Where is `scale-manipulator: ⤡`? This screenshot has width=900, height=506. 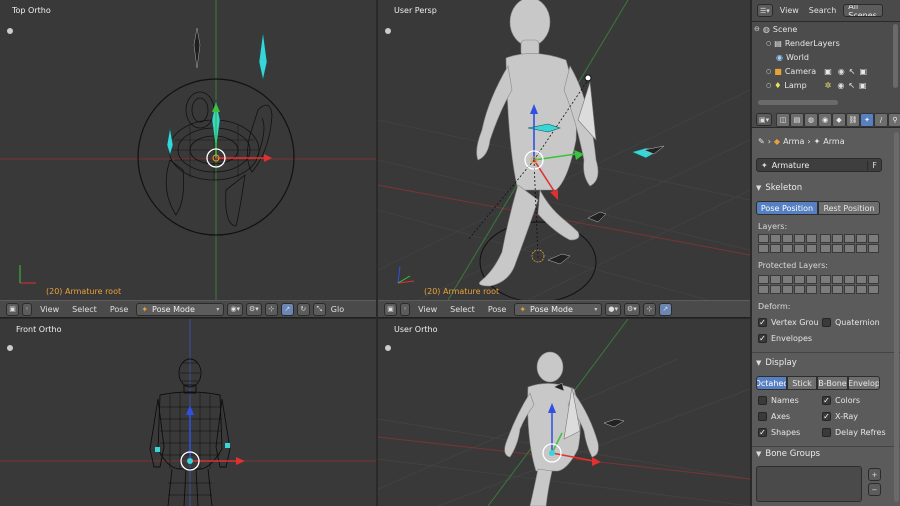 scale-manipulator: ⤡ is located at coordinates (319, 309).